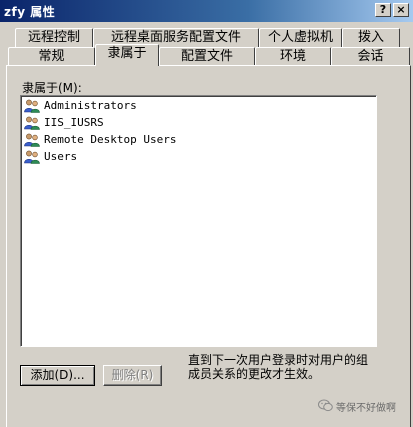 Image resolution: width=413 pixels, height=427 pixels. What do you see at coordinates (90, 105) in the screenshot?
I see `group-name: Administrators` at bounding box center [90, 105].